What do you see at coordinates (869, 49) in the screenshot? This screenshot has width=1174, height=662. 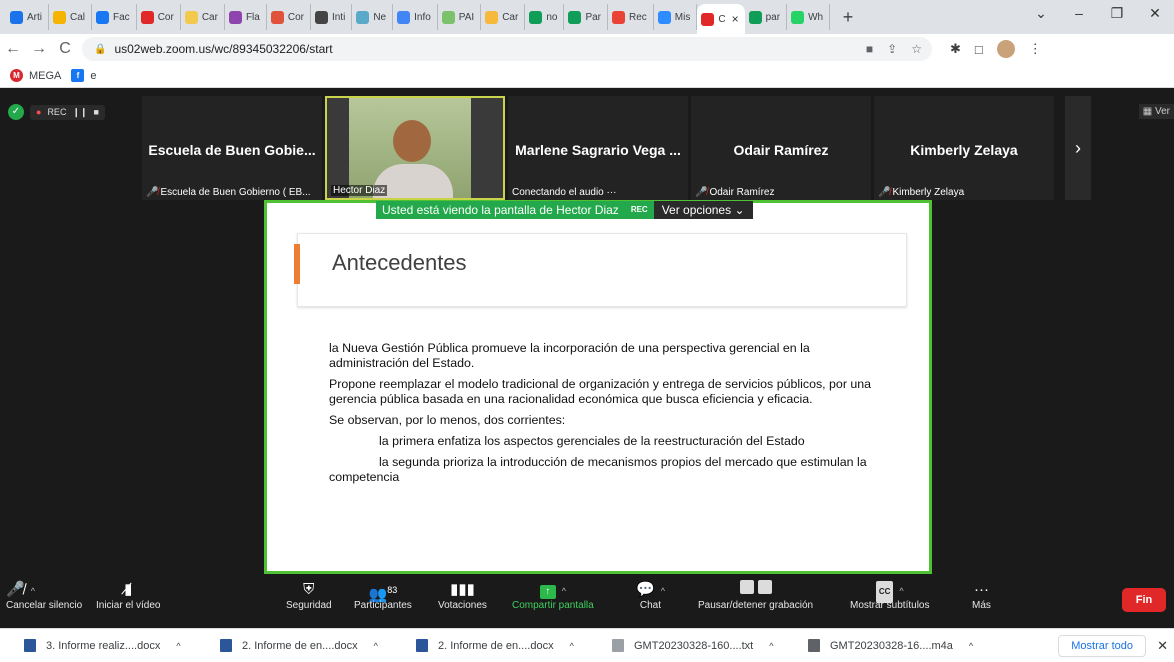 I see `camera-icon: ■` at bounding box center [869, 49].